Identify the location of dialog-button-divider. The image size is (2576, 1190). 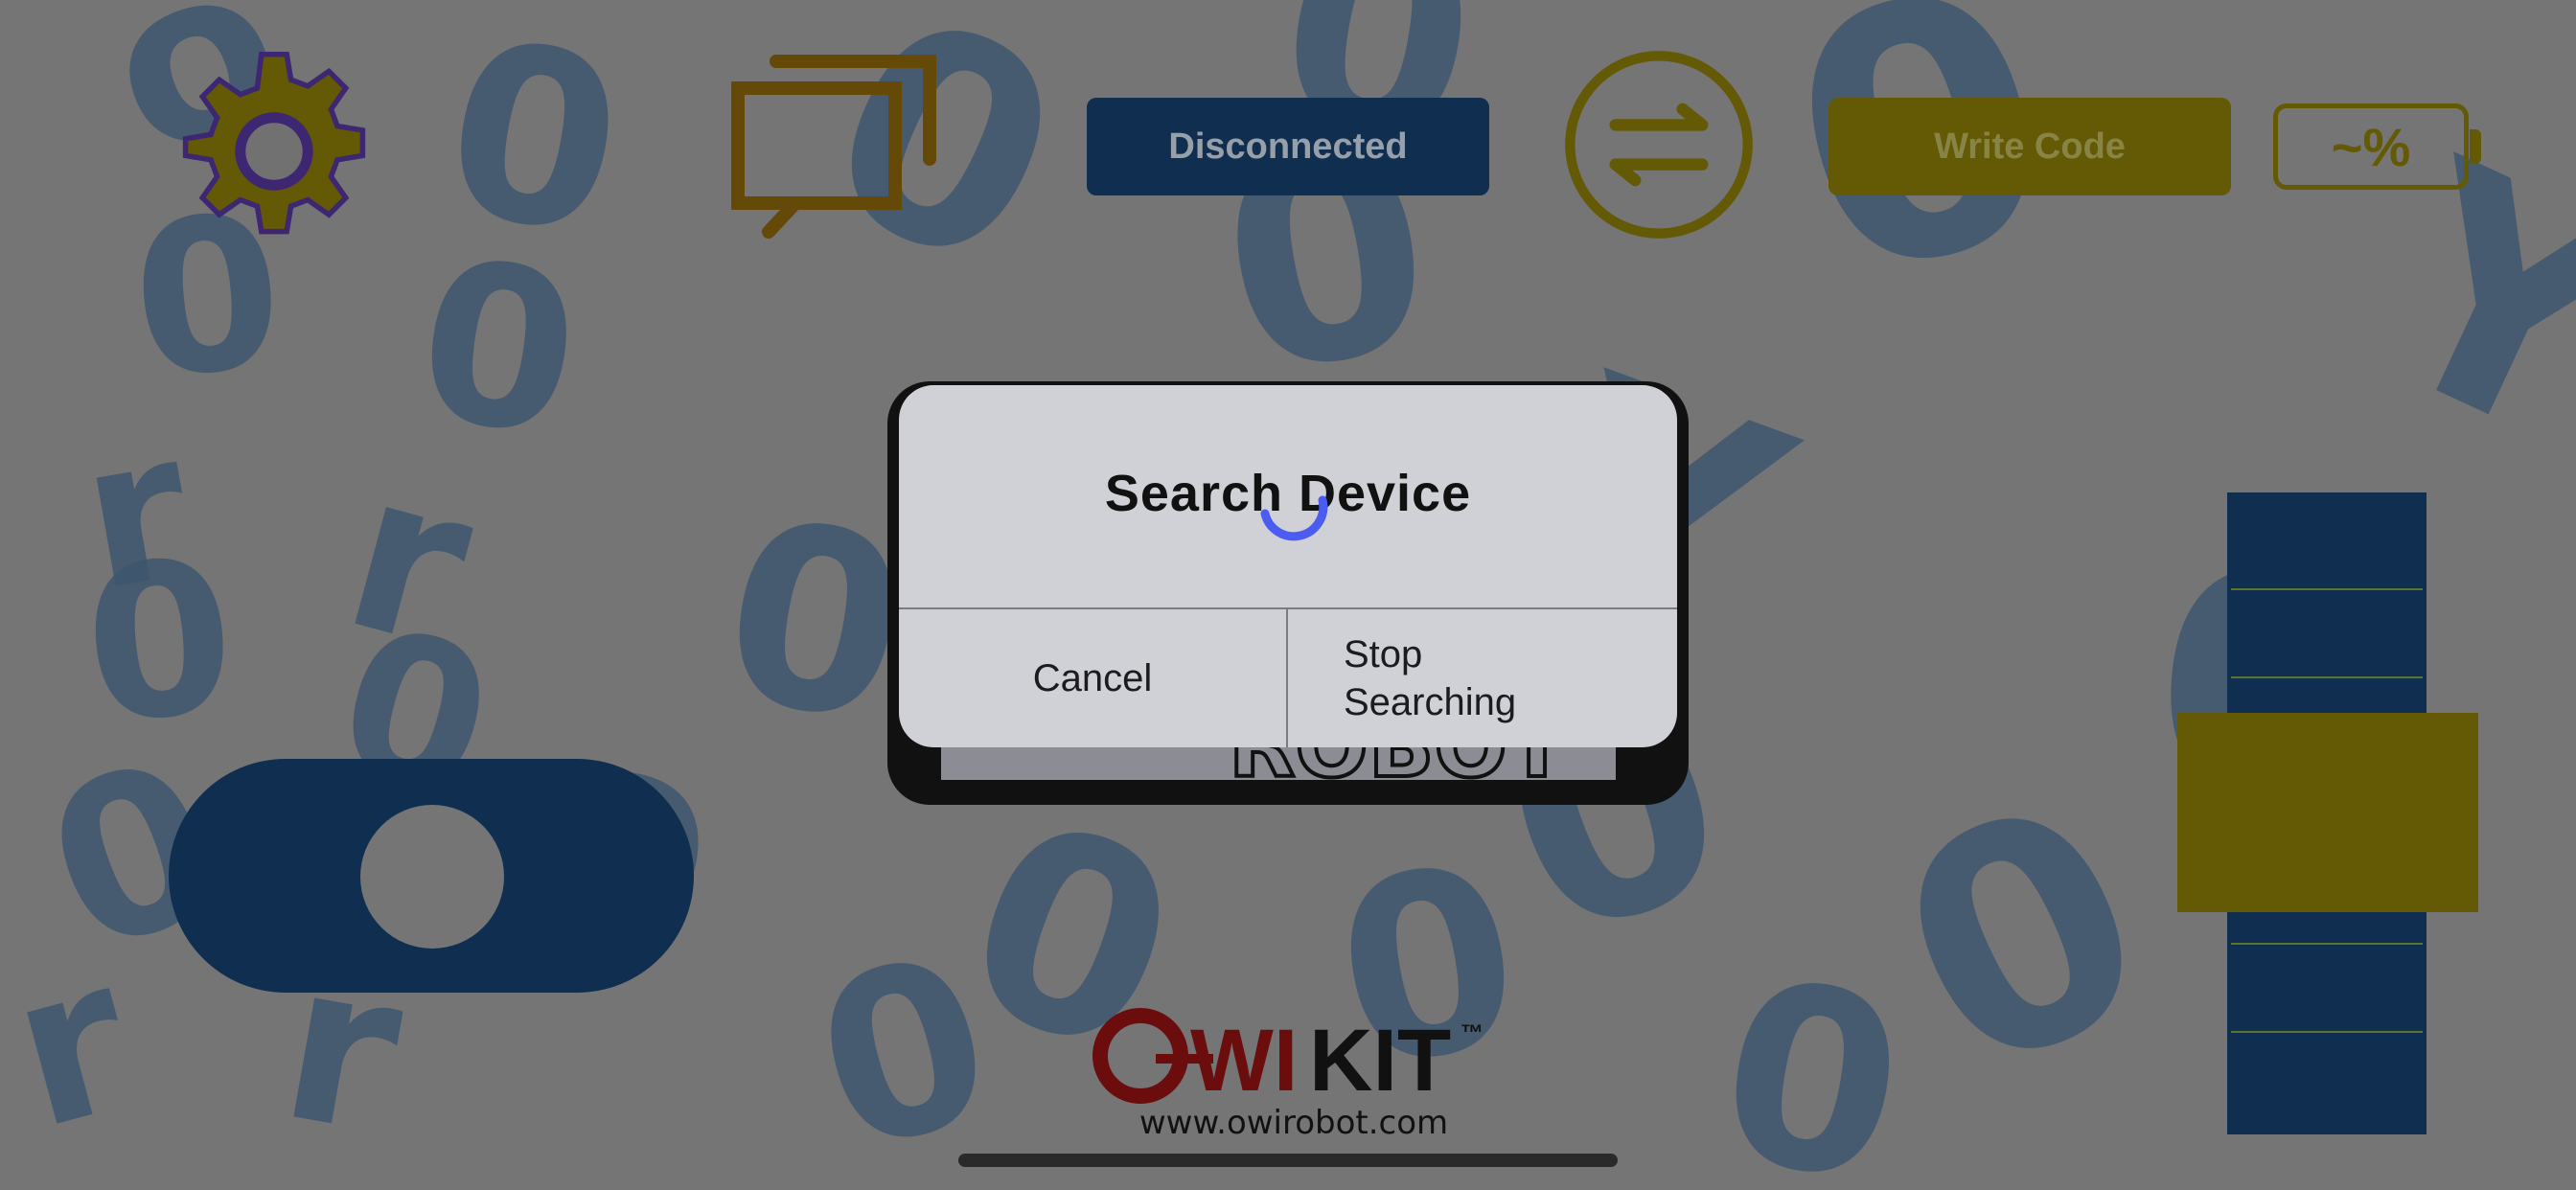
(1287, 678).